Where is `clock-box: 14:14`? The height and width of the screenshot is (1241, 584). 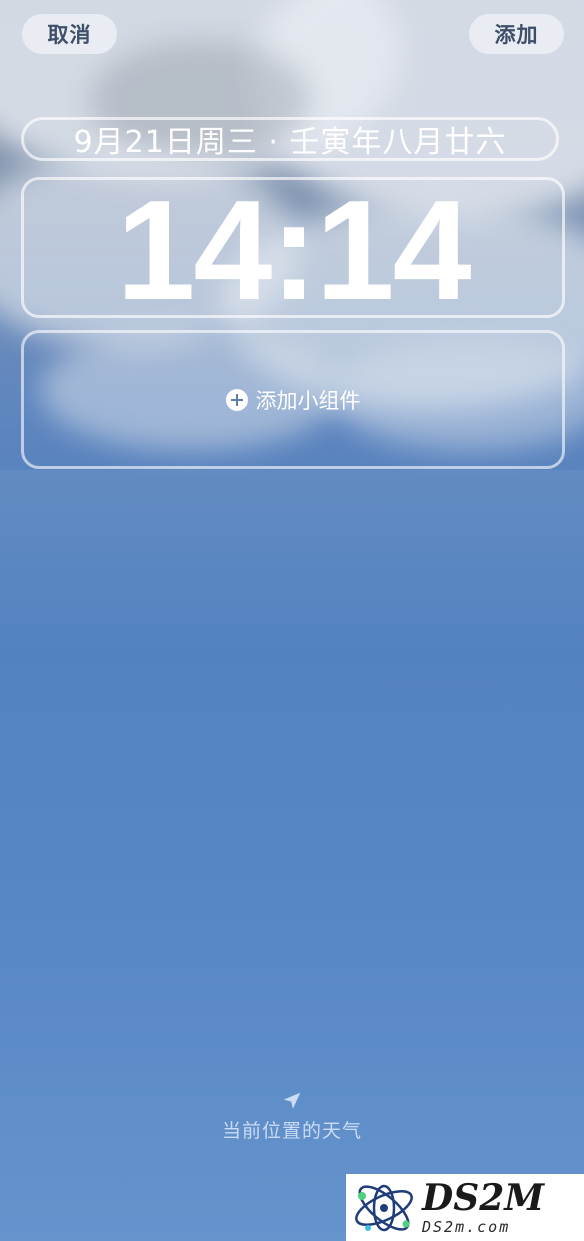
clock-box: 14:14 is located at coordinates (293, 249).